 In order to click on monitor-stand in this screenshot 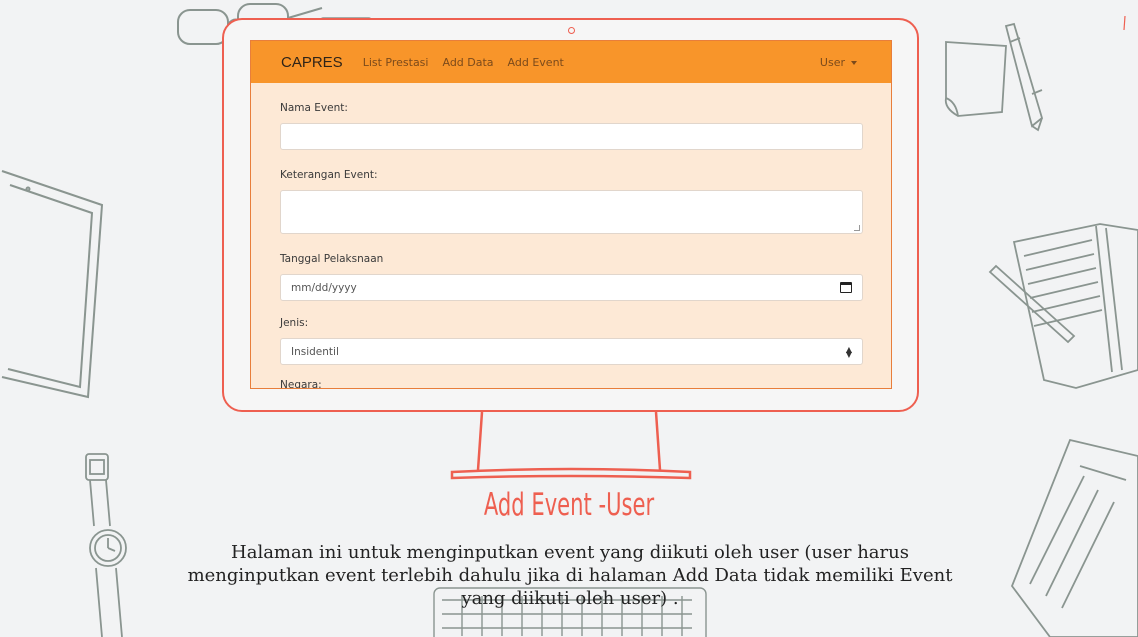, I will do `click(571, 448)`.